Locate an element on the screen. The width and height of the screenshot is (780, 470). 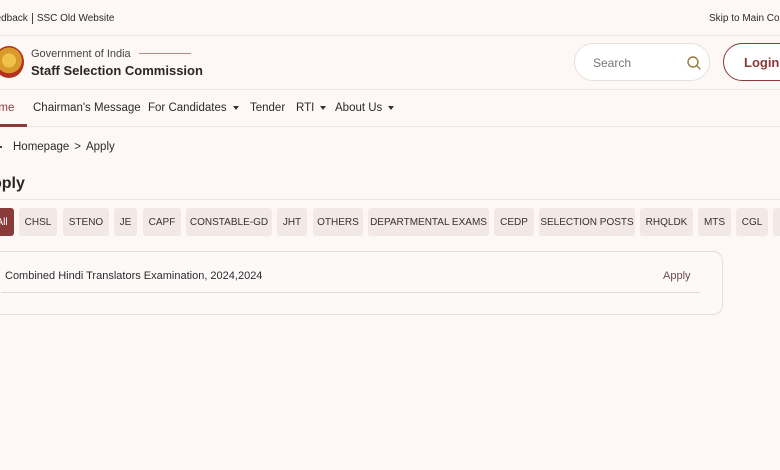
site-title: Staff Selection Commission is located at coordinates (117, 70).